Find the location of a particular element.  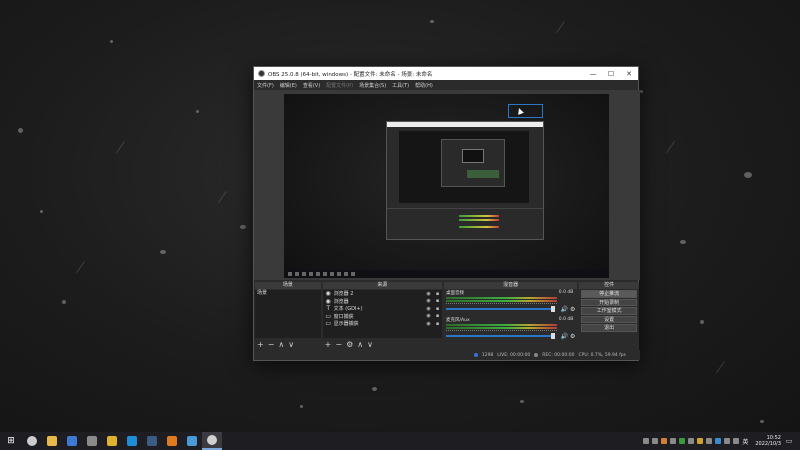

file-explorer-icon-glyph is located at coordinates (52, 441).